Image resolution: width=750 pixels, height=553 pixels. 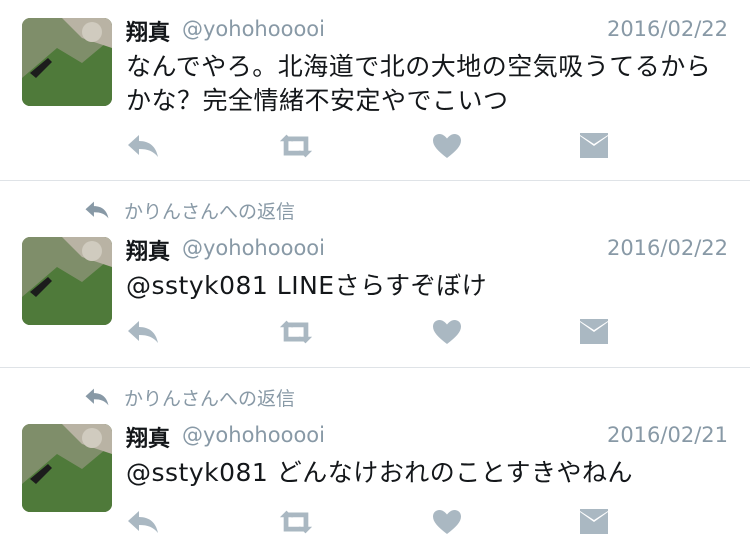 What do you see at coordinates (667, 435) in the screenshot?
I see `timestamp: 2016/02/21` at bounding box center [667, 435].